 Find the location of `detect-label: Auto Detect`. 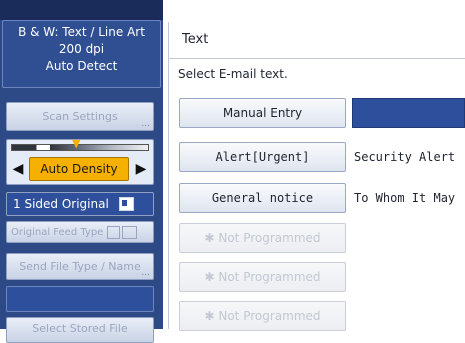

detect-label: Auto Detect is located at coordinates (81, 66).